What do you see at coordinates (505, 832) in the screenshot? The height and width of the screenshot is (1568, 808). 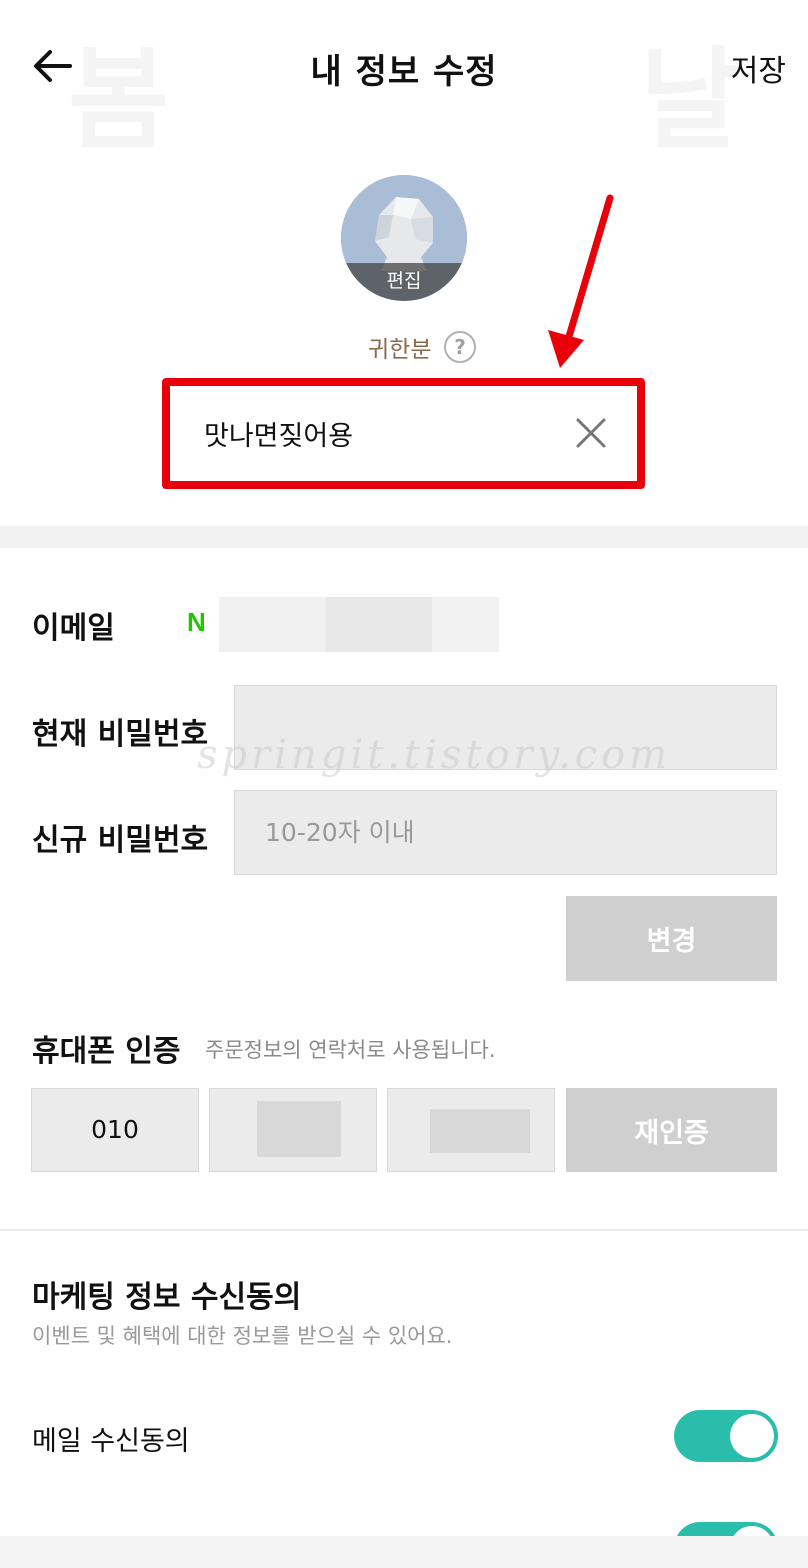 I see `new-password-input` at bounding box center [505, 832].